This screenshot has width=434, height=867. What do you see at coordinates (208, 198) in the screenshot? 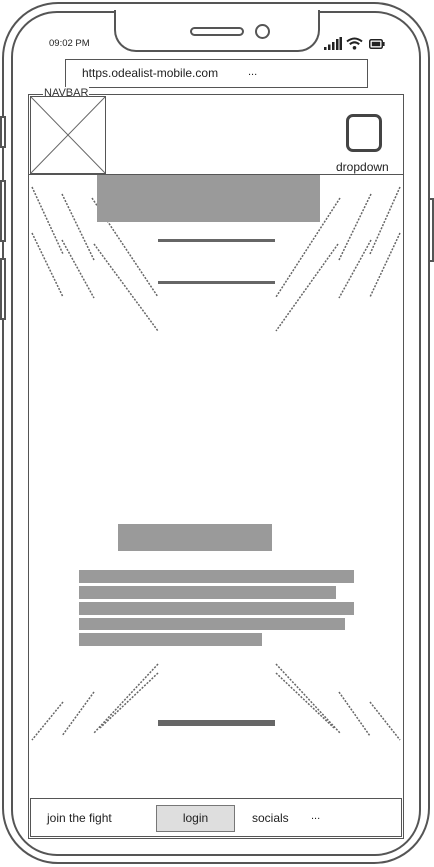
I see `hero-banner-placeholder` at bounding box center [208, 198].